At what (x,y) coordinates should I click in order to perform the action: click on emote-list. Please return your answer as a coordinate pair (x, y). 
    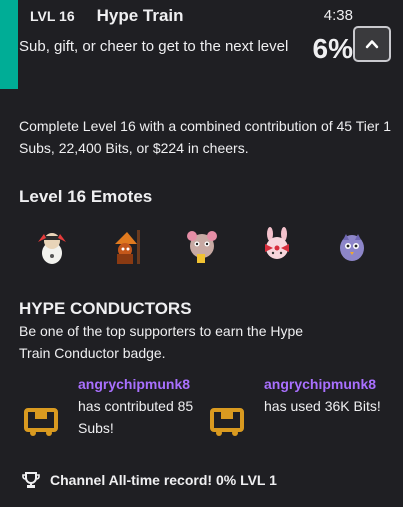
    Looking at the image, I should click on (202, 247).